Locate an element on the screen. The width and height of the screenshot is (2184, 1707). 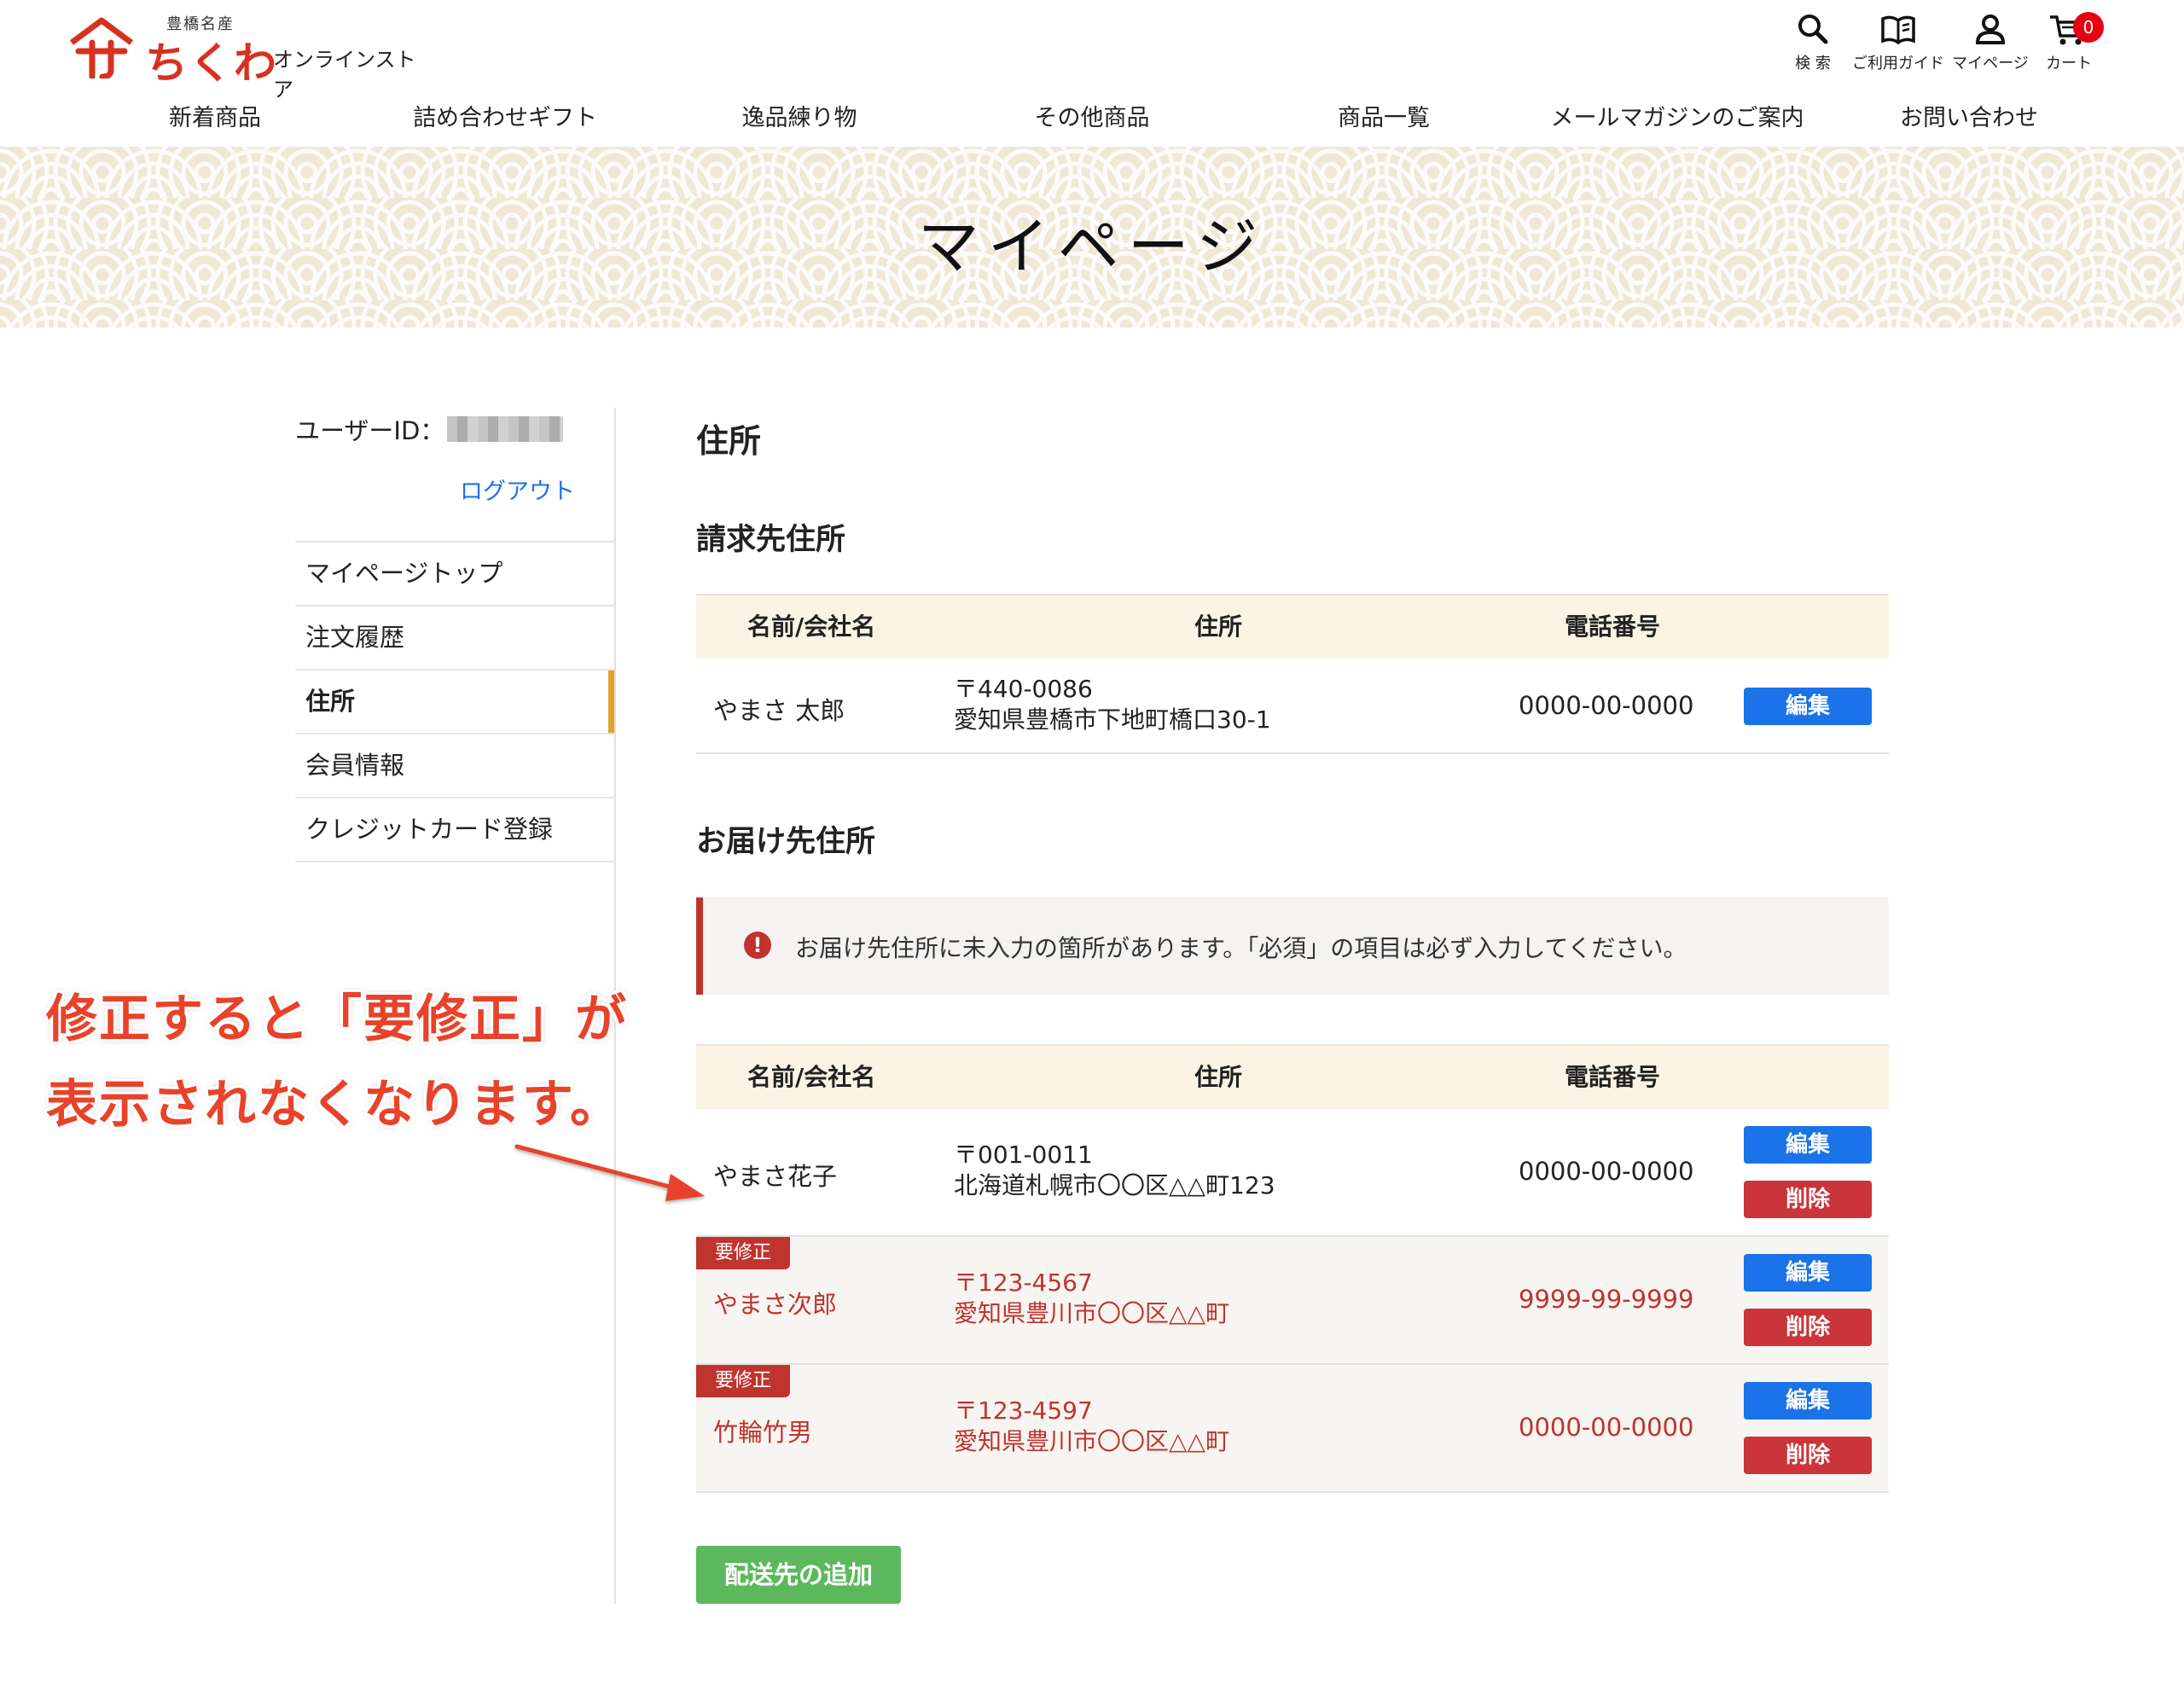
logo-wordmark: ちくわ is located at coordinates (211, 63).